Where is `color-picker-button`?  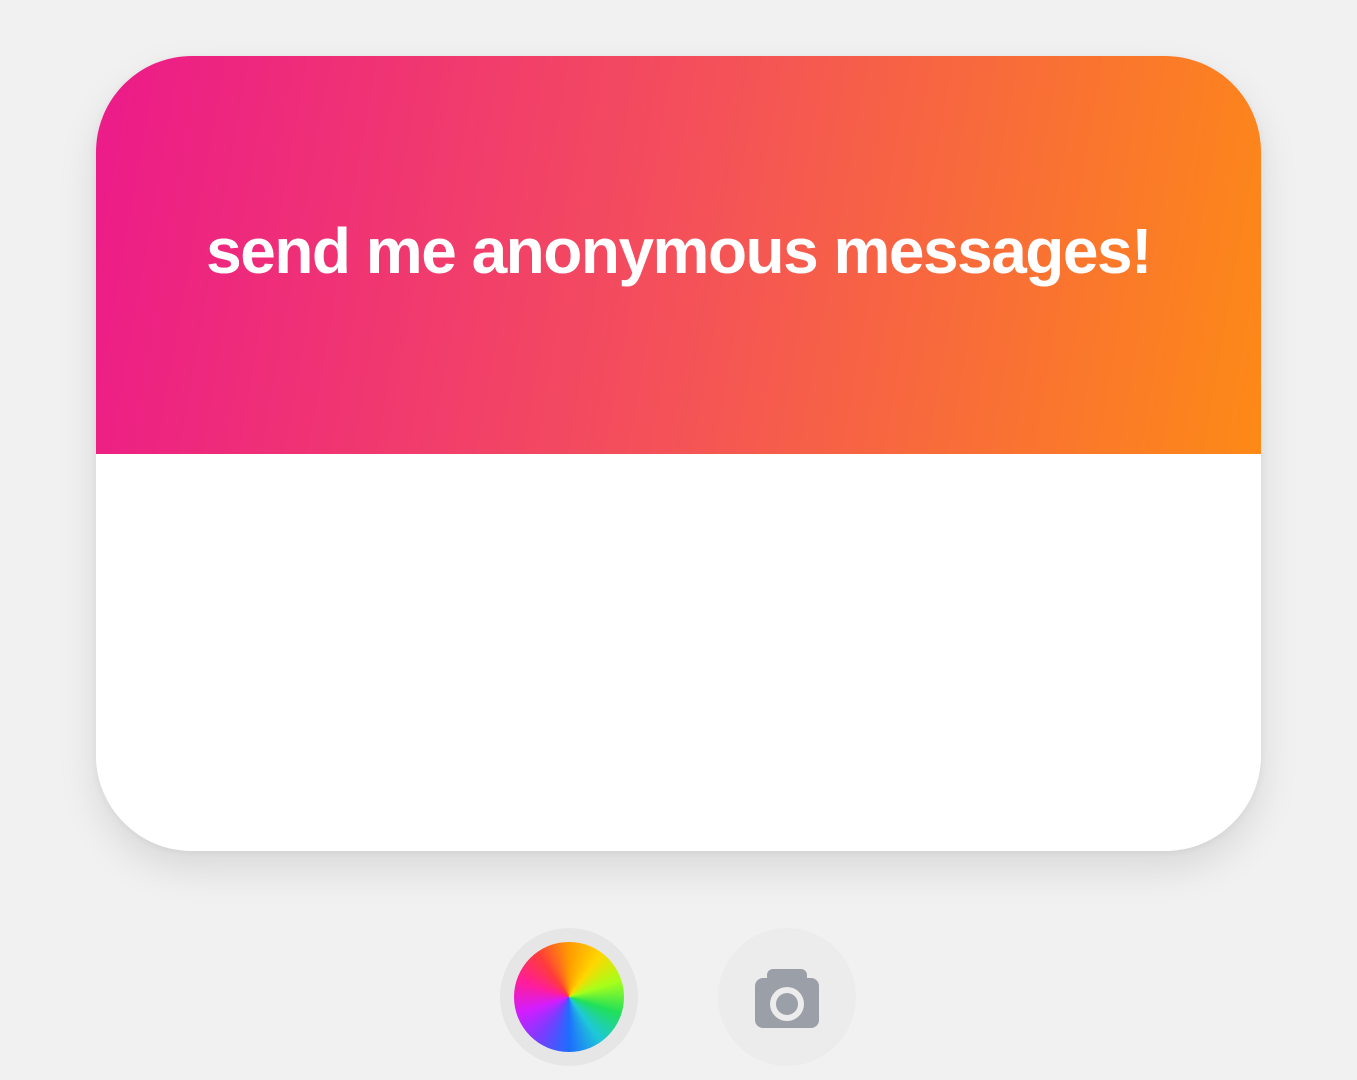
color-picker-button is located at coordinates (569, 997).